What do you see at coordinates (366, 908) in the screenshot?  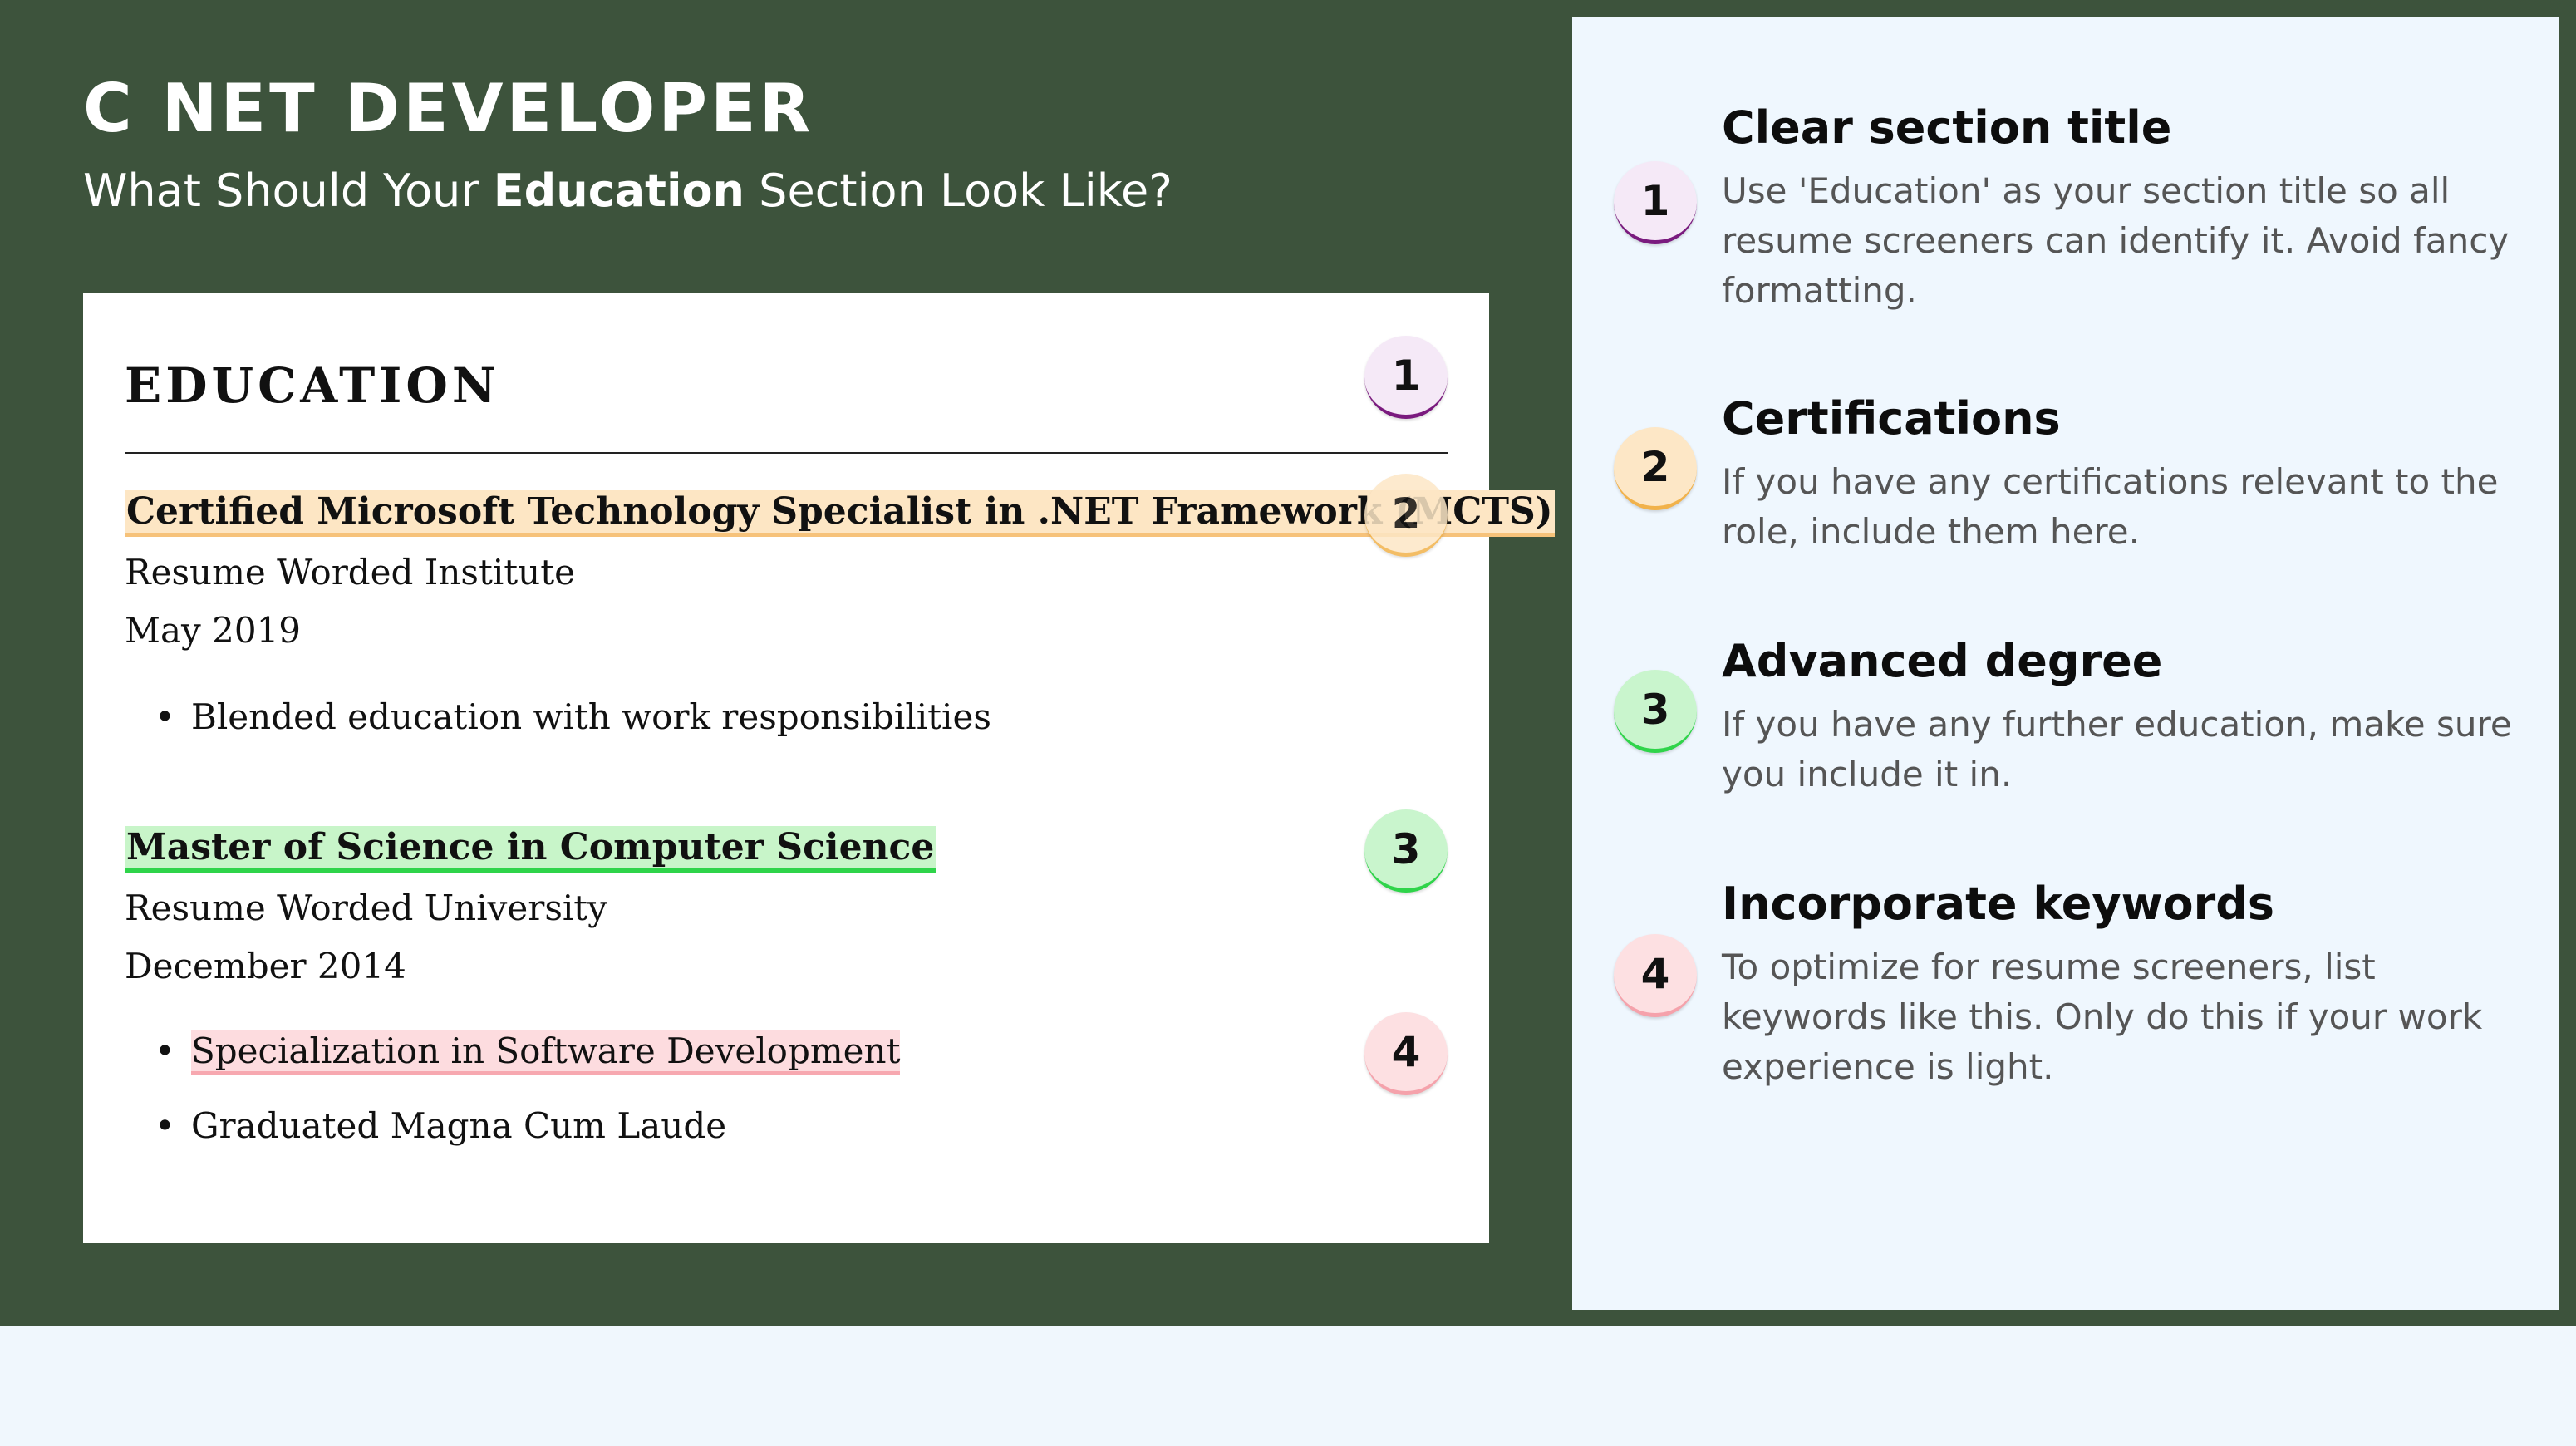 I see `entry-2-institution: Resume Worded University` at bounding box center [366, 908].